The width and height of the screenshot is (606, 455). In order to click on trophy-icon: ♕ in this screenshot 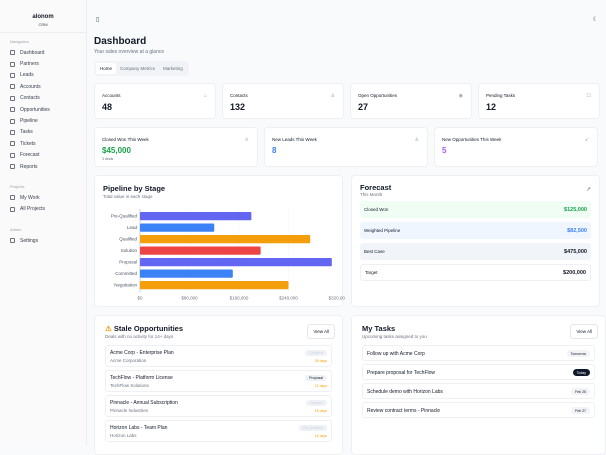, I will do `click(246, 140)`.